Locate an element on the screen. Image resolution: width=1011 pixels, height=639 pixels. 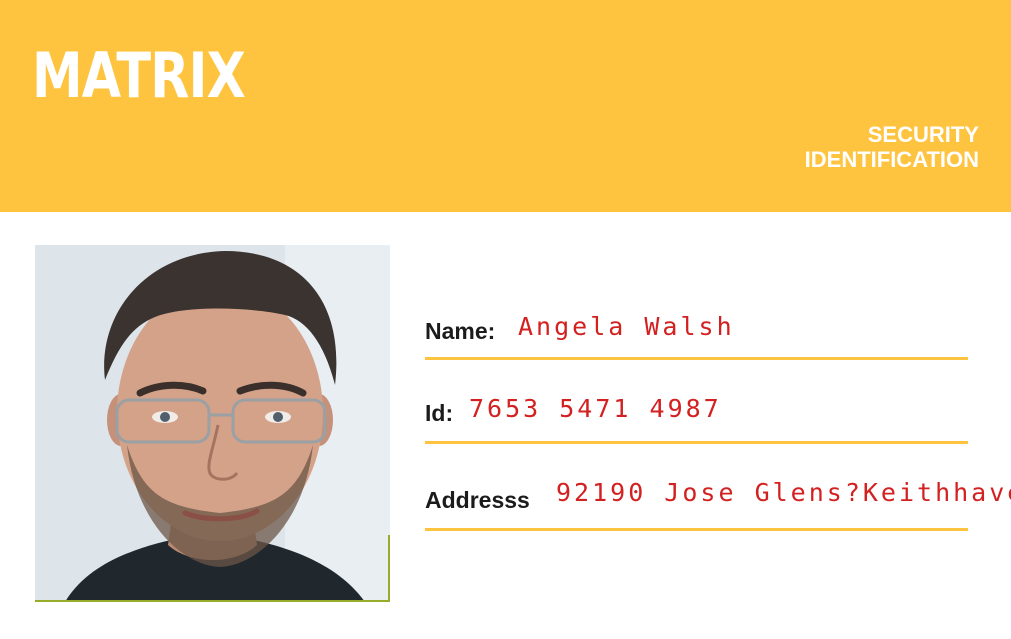
card-title-line-2: IDENTIFICATION is located at coordinates (891, 159).